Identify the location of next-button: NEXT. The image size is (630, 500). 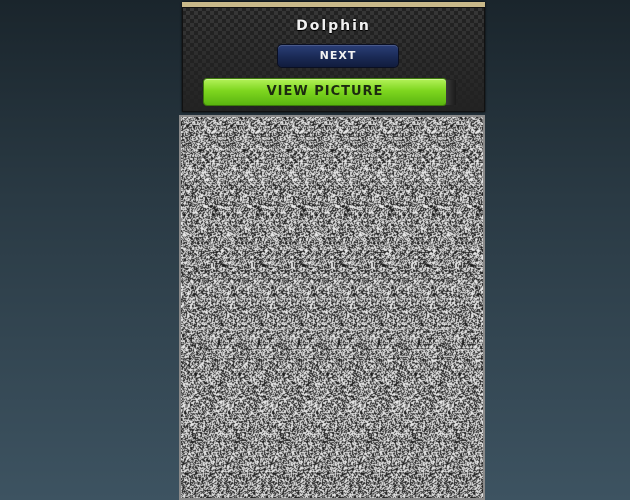
(338, 56).